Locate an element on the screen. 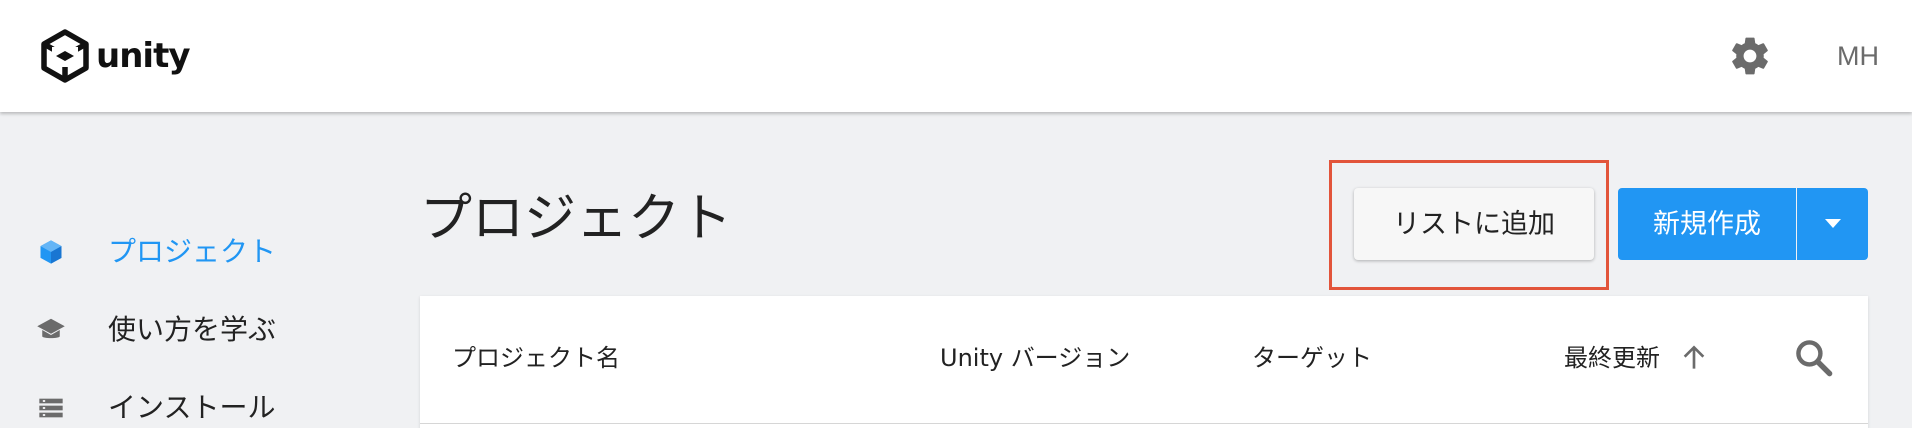 The width and height of the screenshot is (1912, 428). column-header-unity-version: Unity バージョン is located at coordinates (1035, 358).